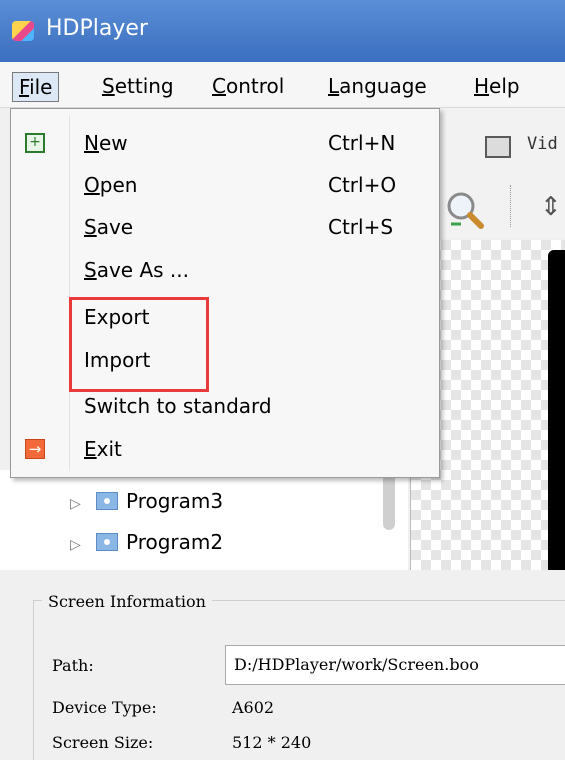 The width and height of the screenshot is (565, 760). Describe the element at coordinates (383, 86) in the screenshot. I see `menu-language-rest: anguage` at that location.